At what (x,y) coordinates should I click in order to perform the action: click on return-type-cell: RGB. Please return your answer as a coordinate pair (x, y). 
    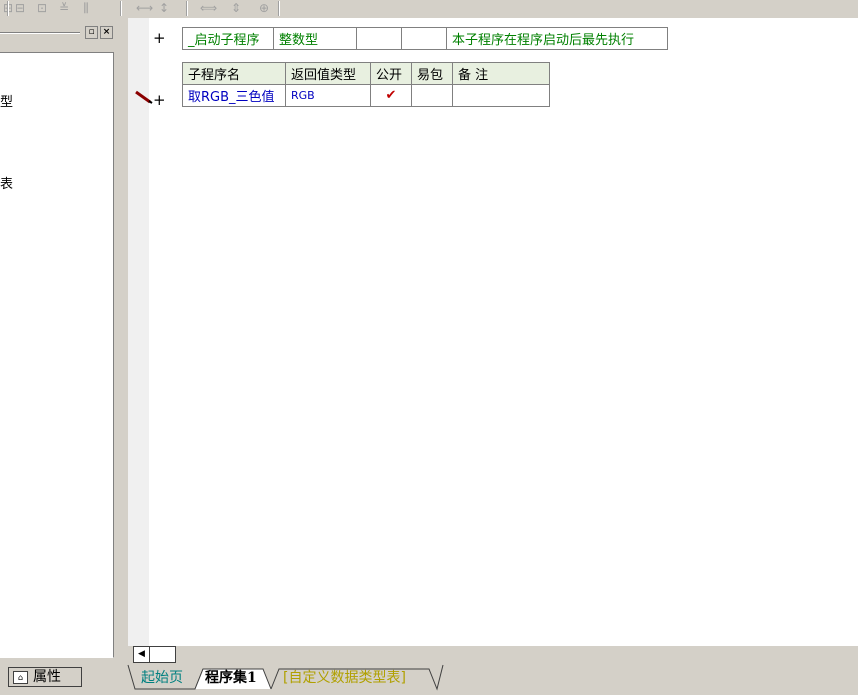
    Looking at the image, I should click on (328, 95).